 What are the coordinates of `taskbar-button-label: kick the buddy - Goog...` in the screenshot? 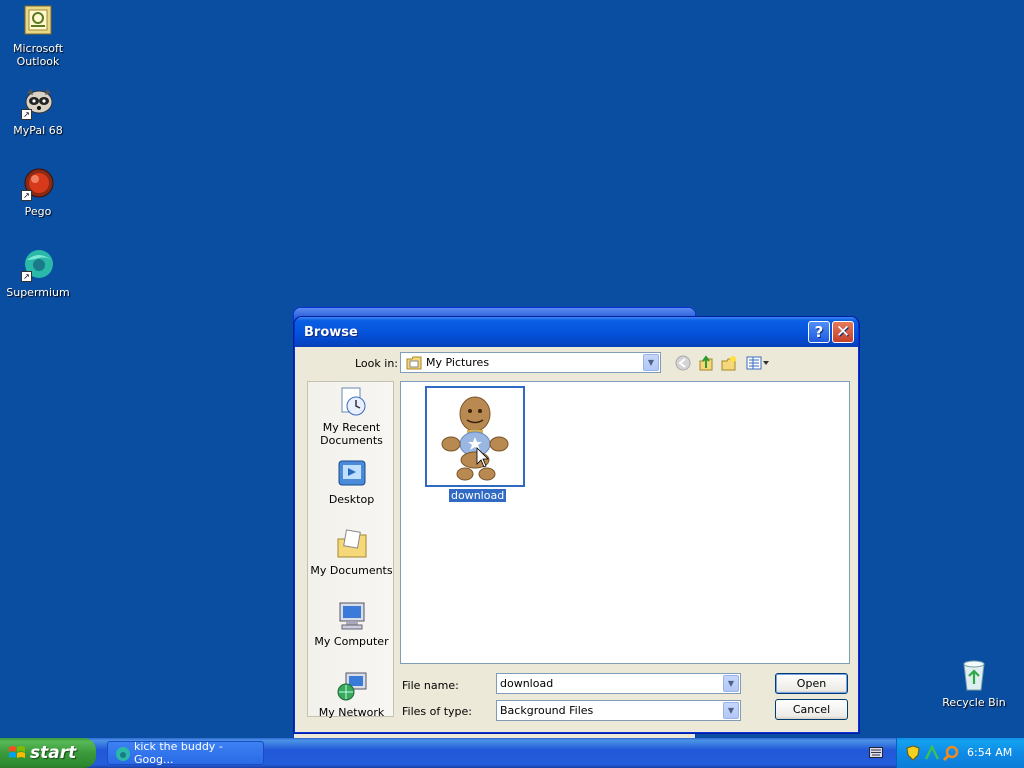 It's located at (178, 753).